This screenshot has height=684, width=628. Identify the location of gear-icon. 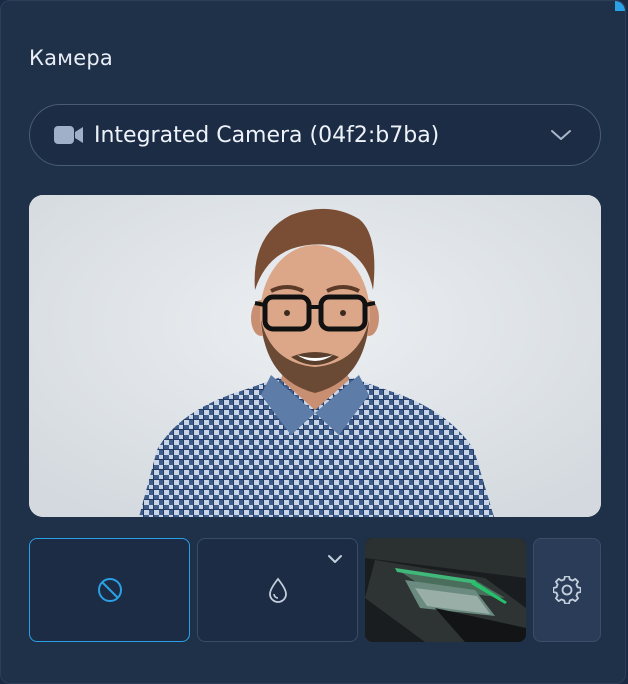
(567, 590).